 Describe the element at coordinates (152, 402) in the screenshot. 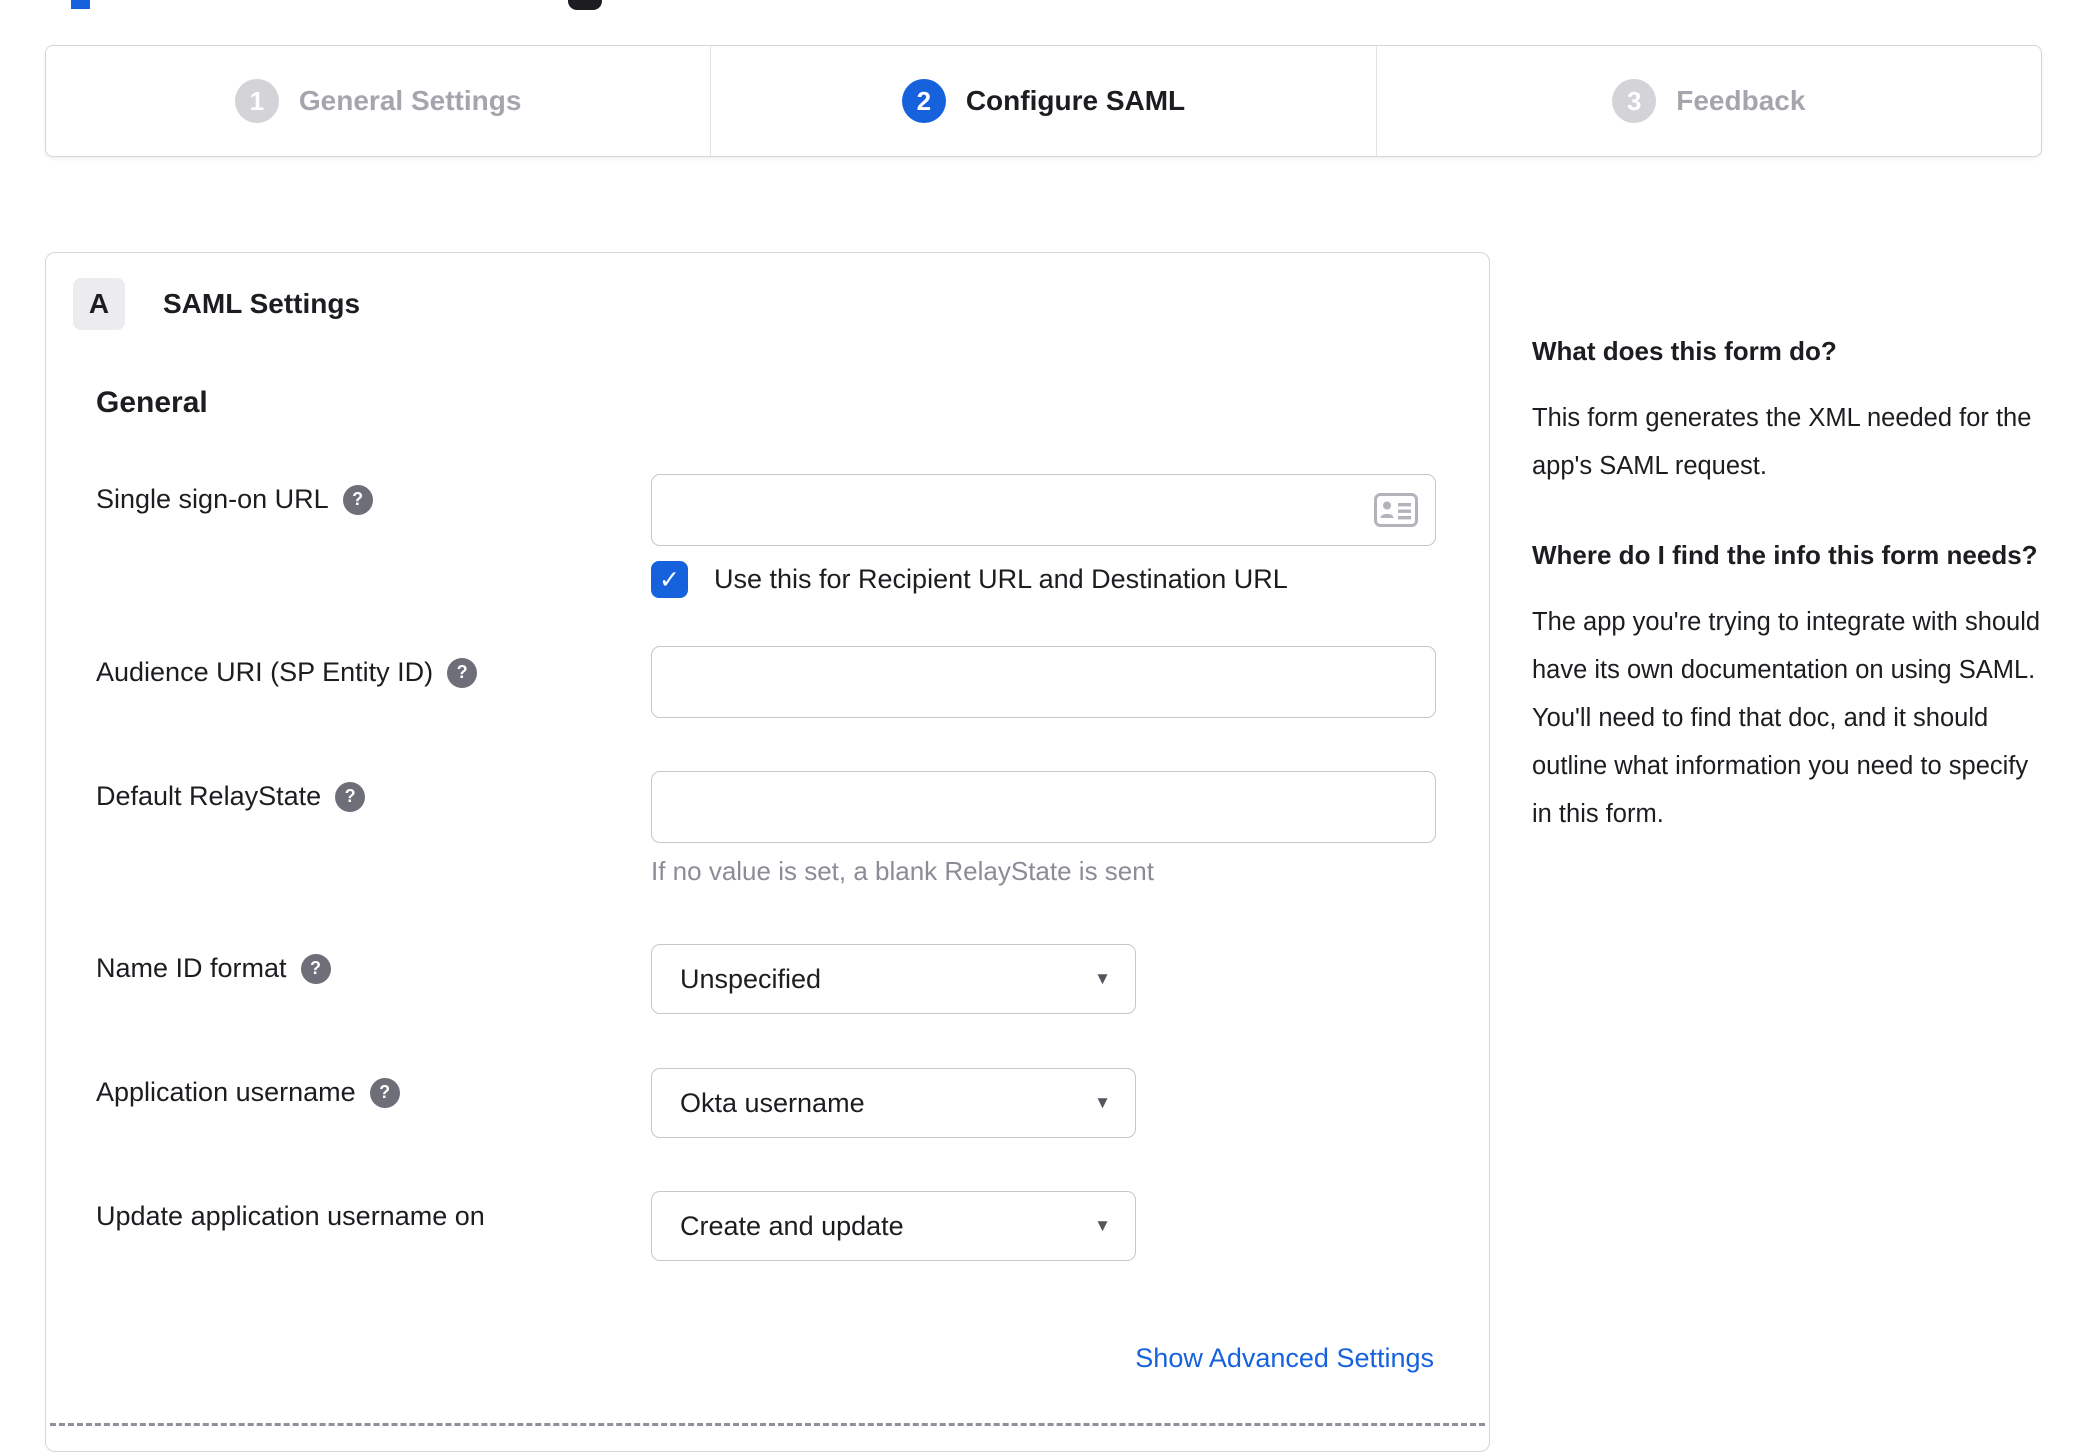

I see `general-group-heading: General` at that location.